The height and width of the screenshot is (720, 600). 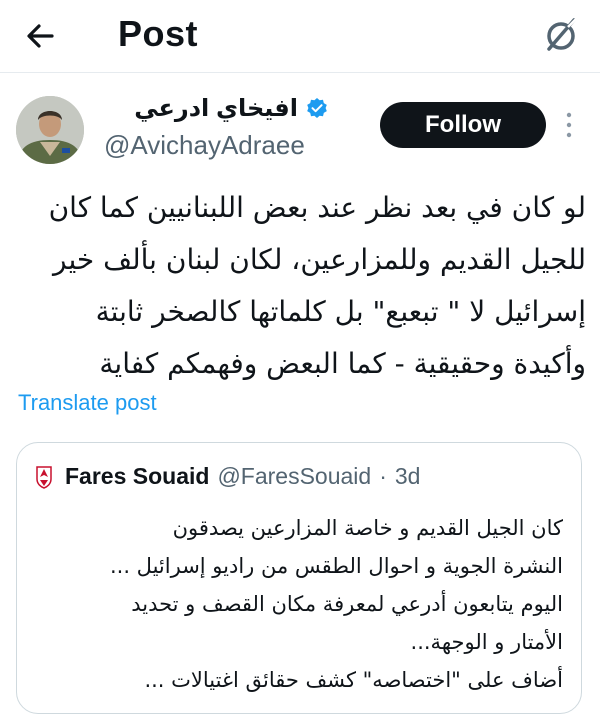 I want to click on translate-post-link: Translate post, so click(x=87, y=403).